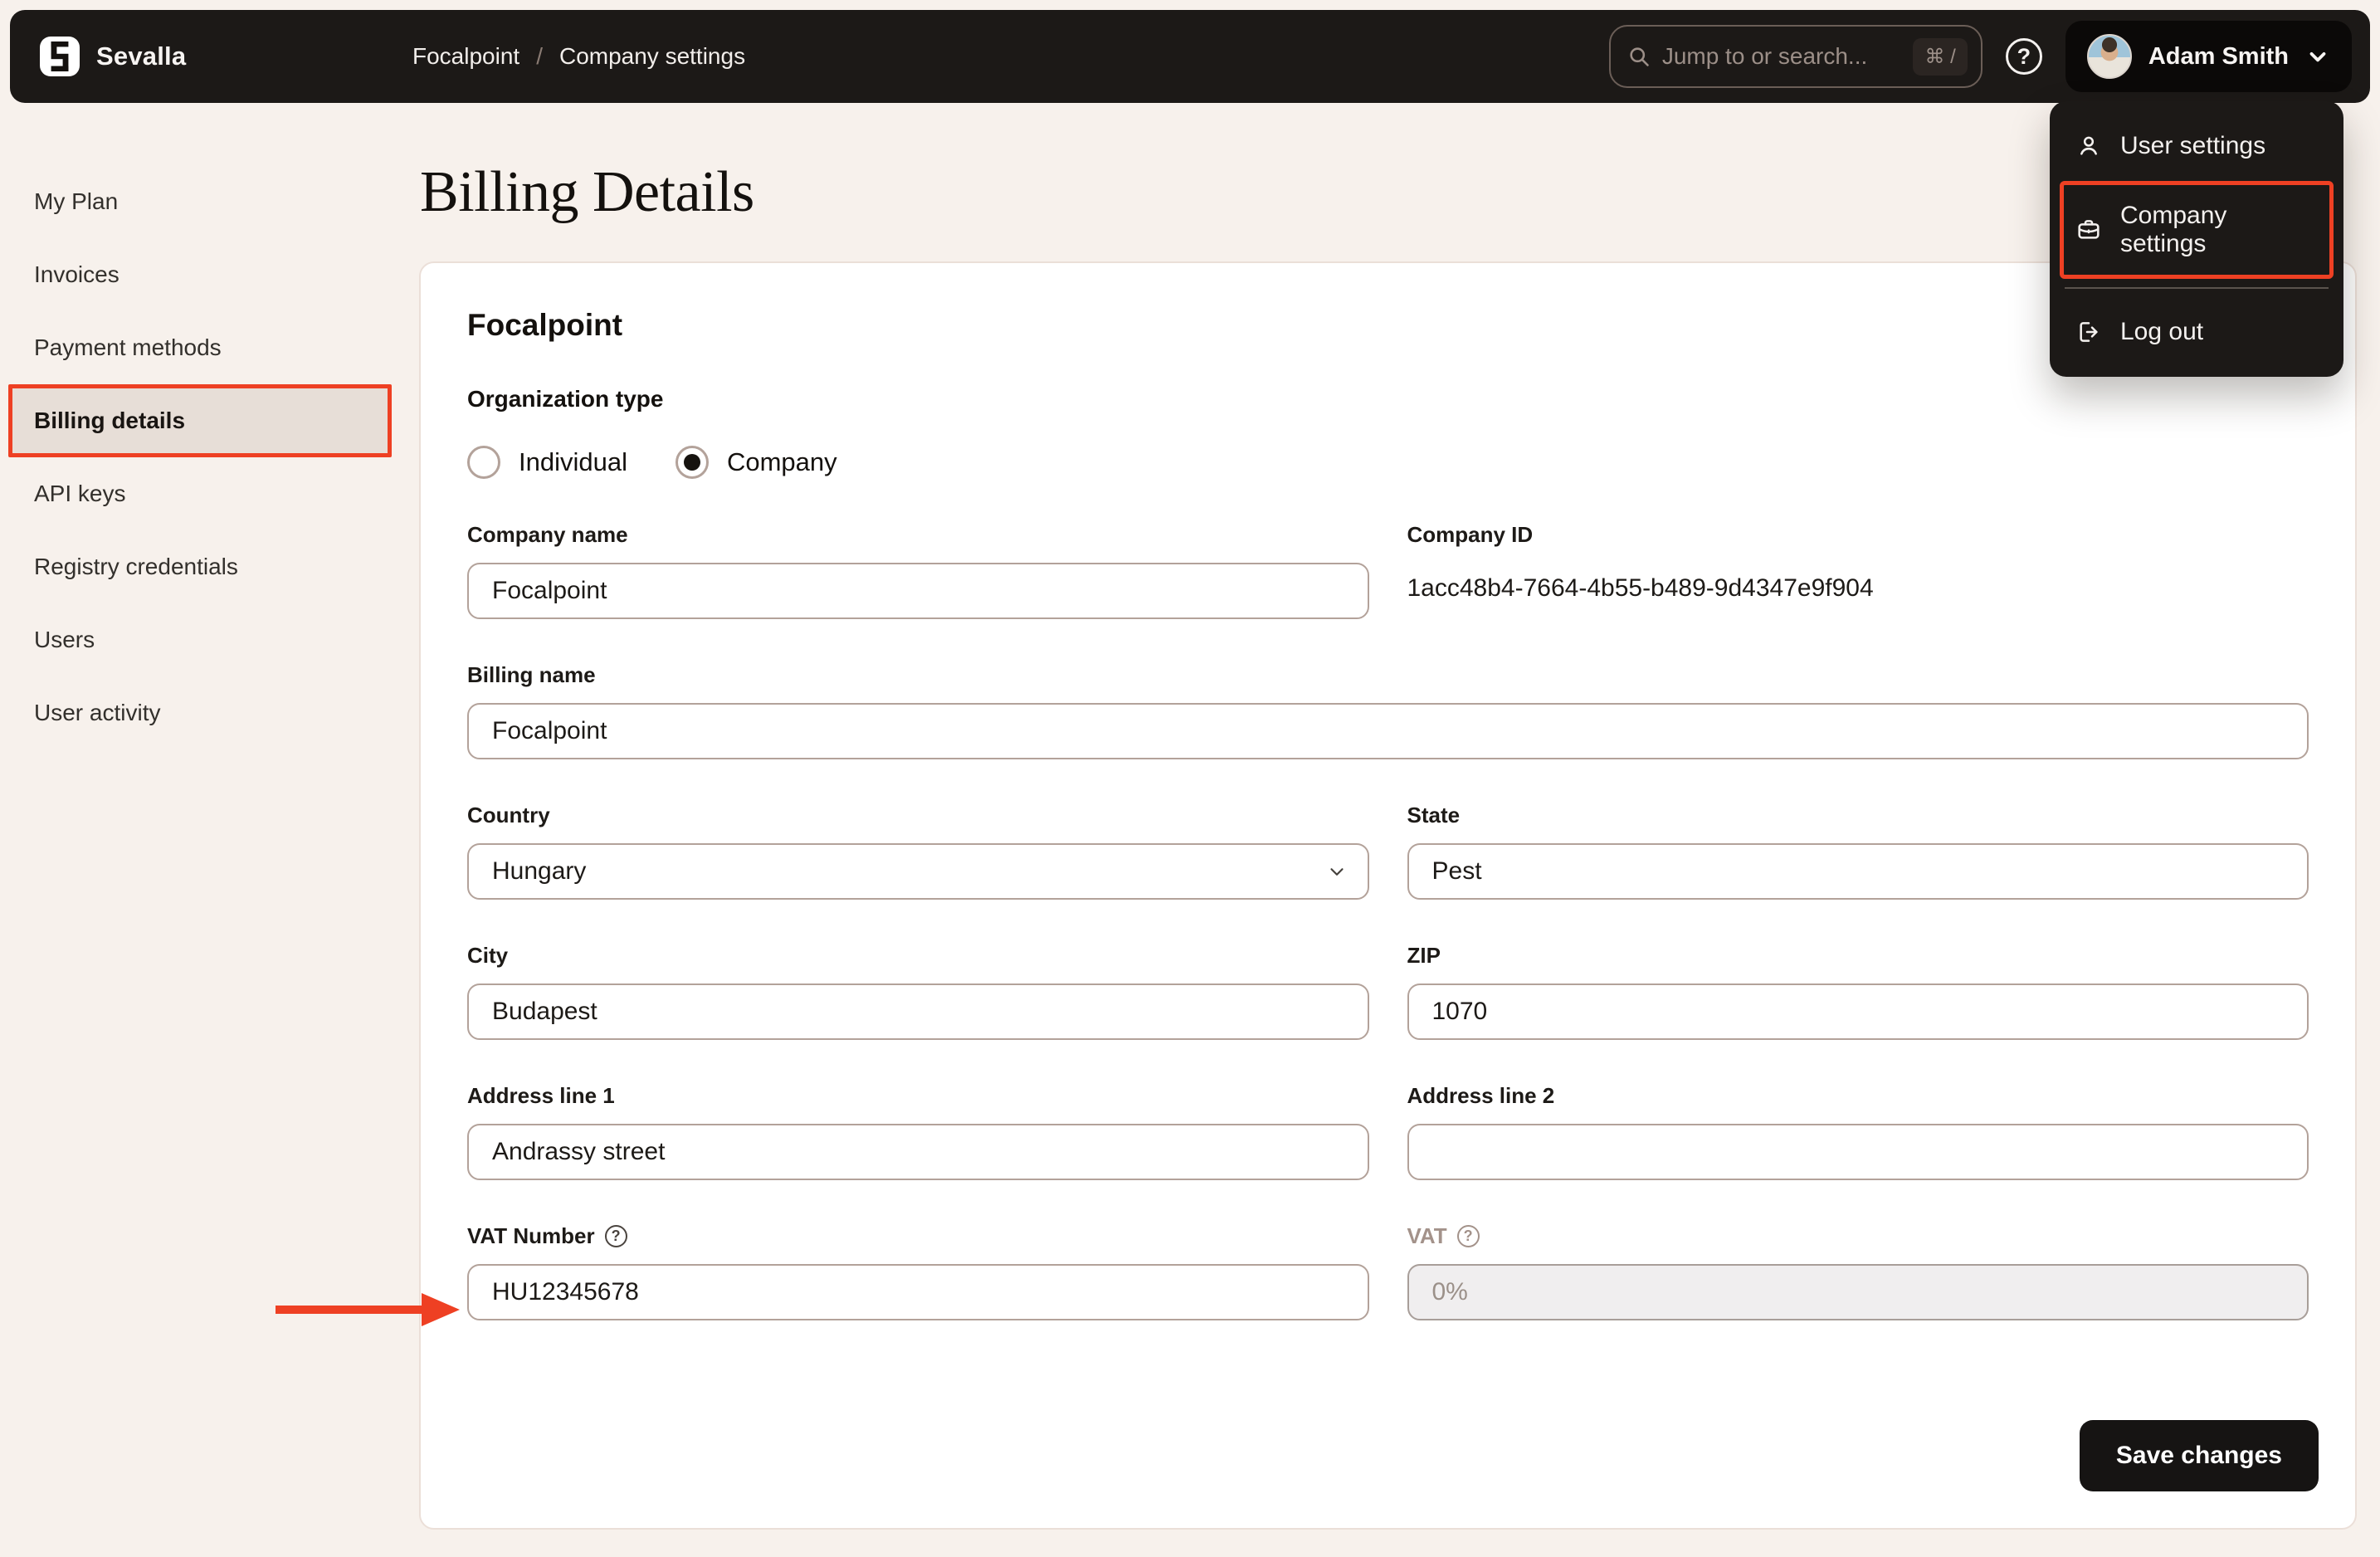 The image size is (2380, 1557). Describe the element at coordinates (2199, 1455) in the screenshot. I see `save-changes-button: Save changes` at that location.